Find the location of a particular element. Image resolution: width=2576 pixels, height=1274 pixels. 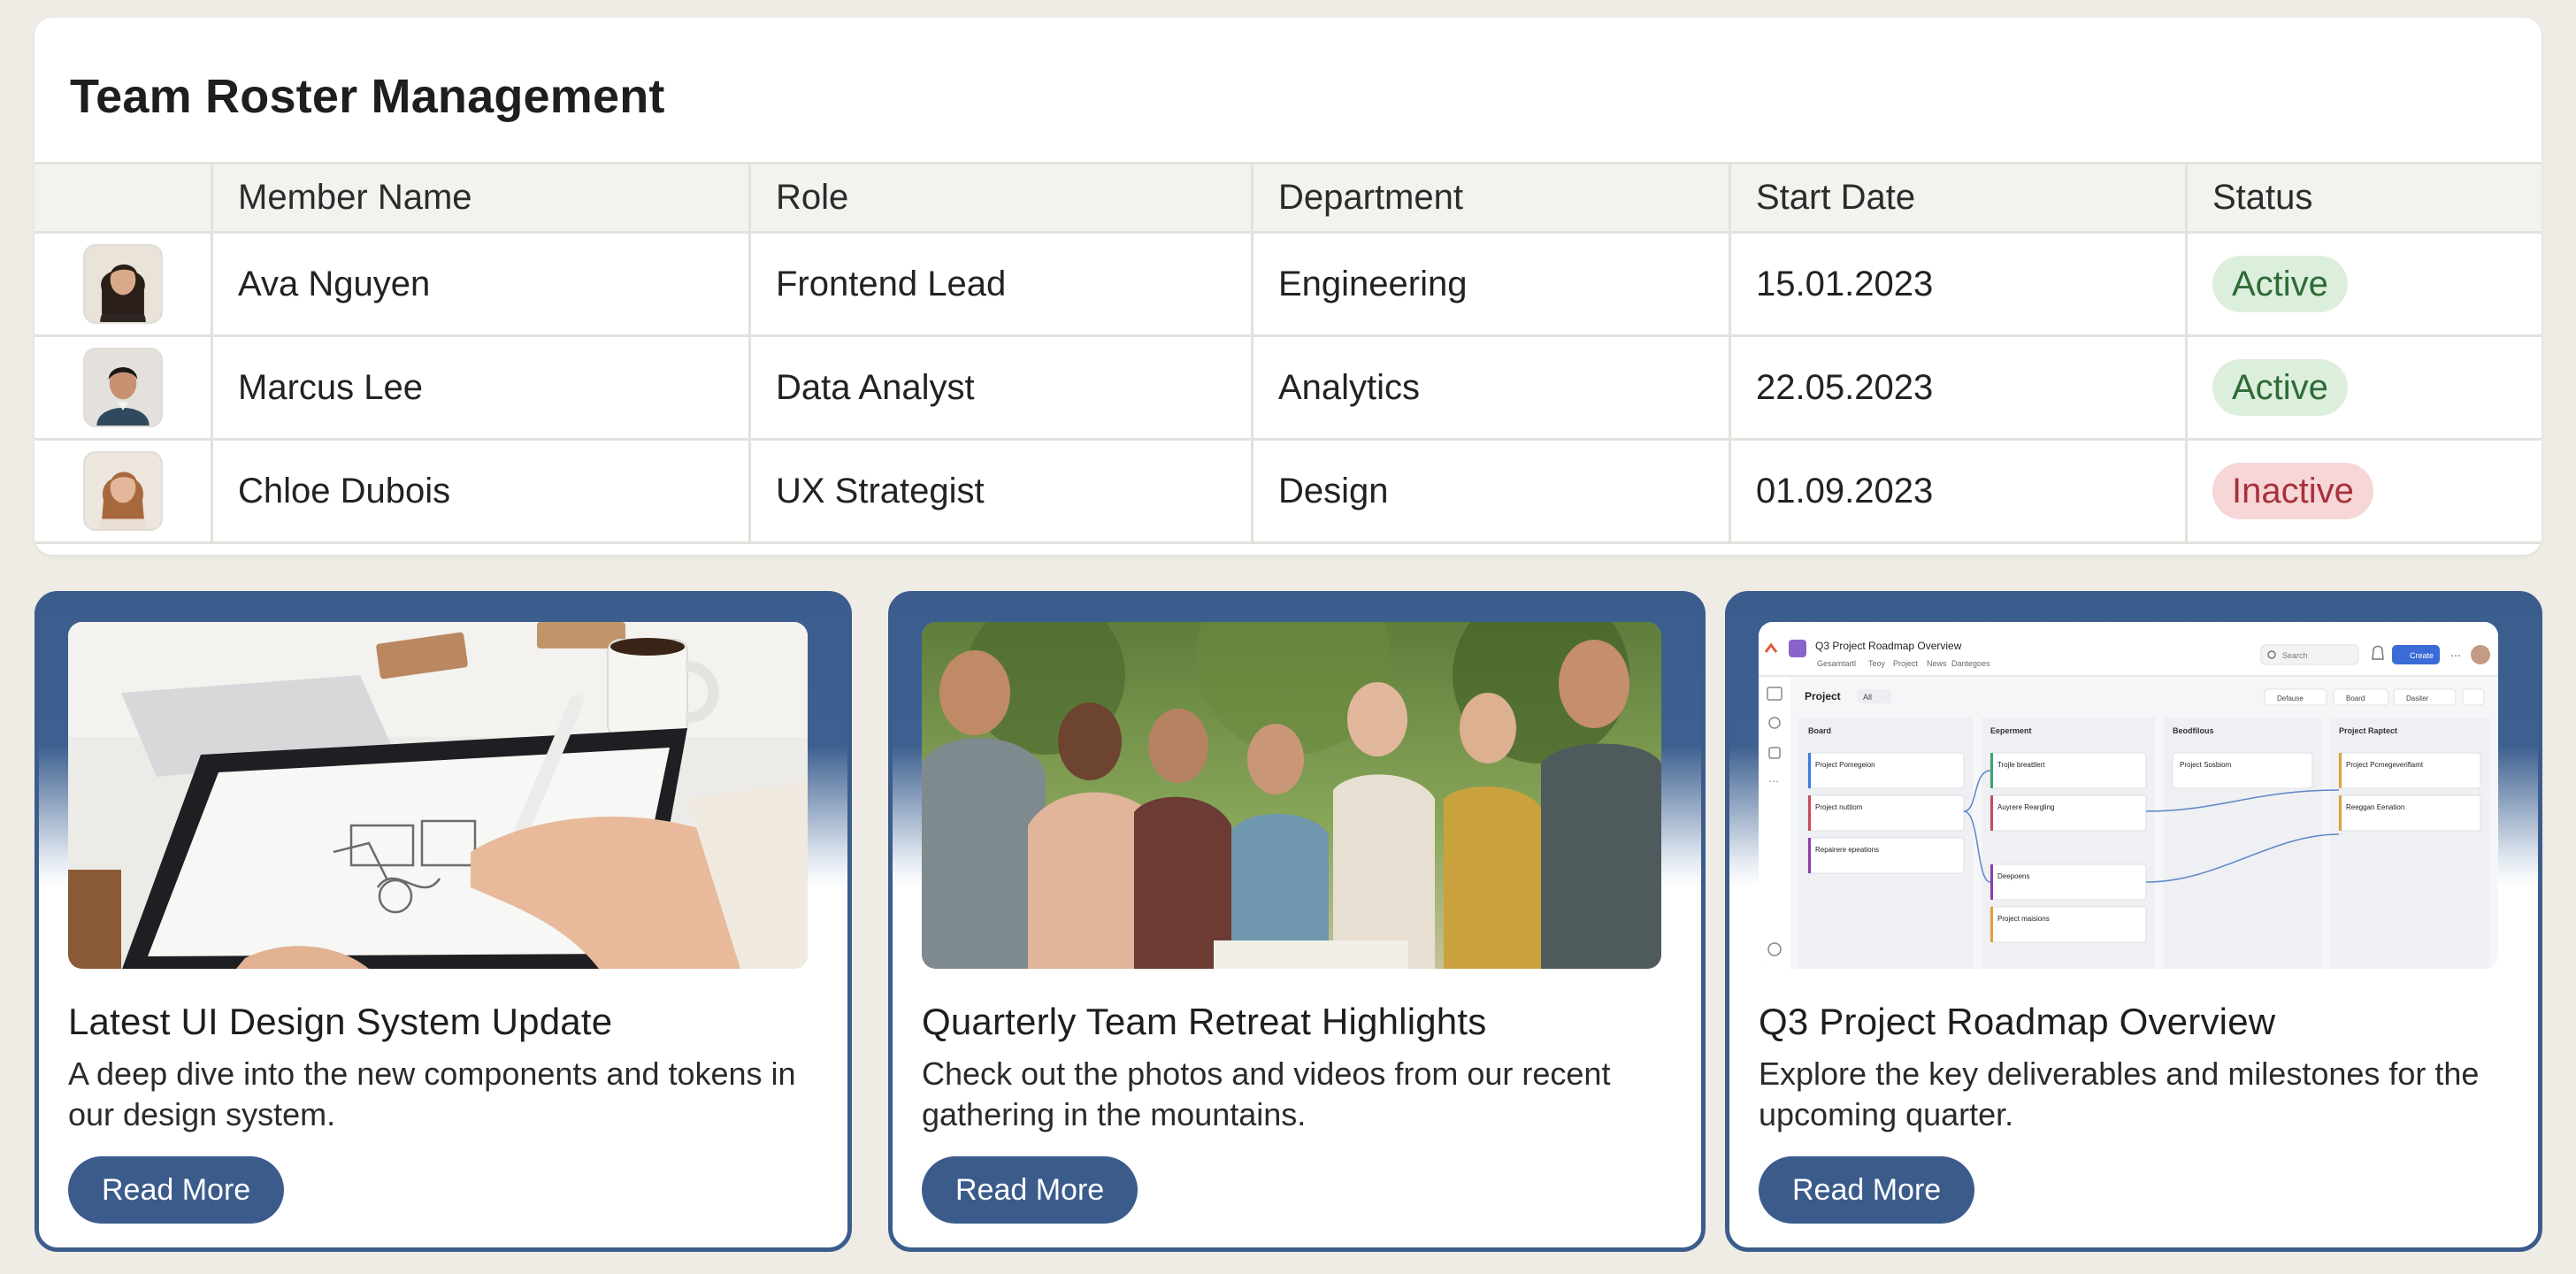

roadmap-tab: Gesamtartl is located at coordinates (1836, 663).